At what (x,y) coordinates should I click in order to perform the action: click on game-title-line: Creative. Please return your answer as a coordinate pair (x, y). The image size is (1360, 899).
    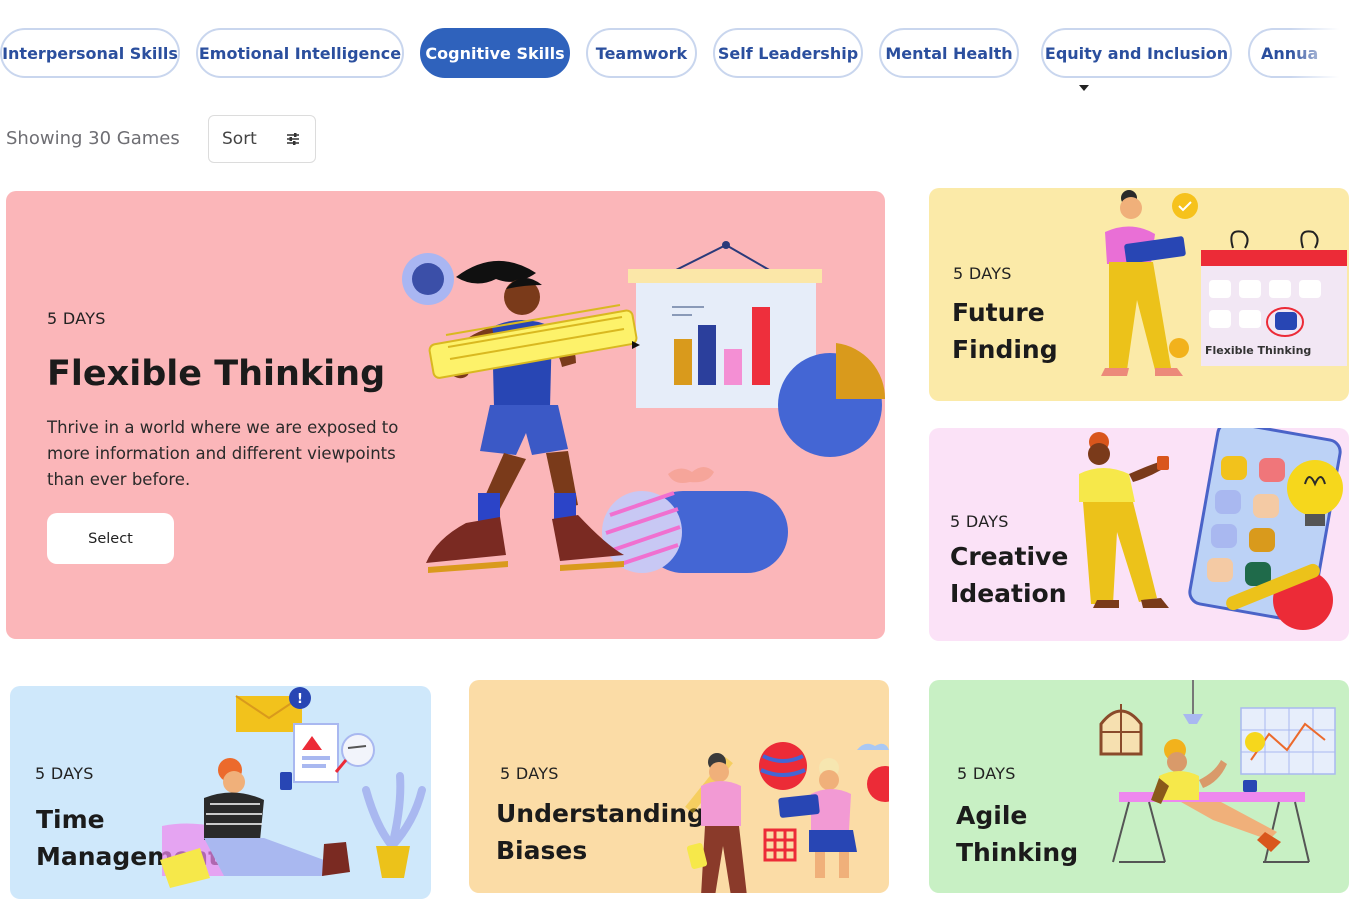
    Looking at the image, I should click on (1009, 556).